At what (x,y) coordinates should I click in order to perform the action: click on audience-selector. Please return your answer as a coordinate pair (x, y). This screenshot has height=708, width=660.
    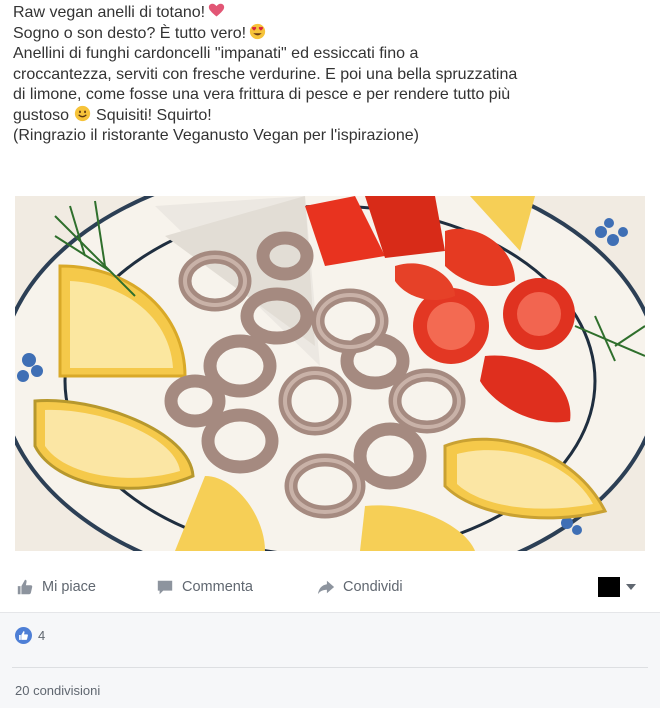
    Looking at the image, I should click on (617, 587).